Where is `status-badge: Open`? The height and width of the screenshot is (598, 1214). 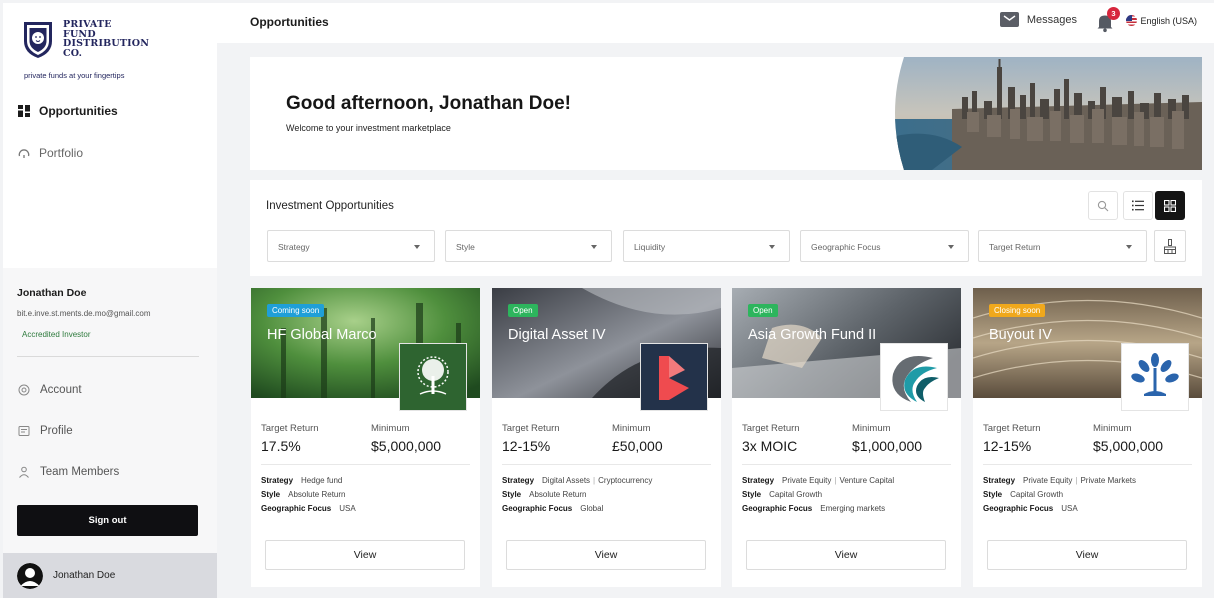 status-badge: Open is located at coordinates (523, 310).